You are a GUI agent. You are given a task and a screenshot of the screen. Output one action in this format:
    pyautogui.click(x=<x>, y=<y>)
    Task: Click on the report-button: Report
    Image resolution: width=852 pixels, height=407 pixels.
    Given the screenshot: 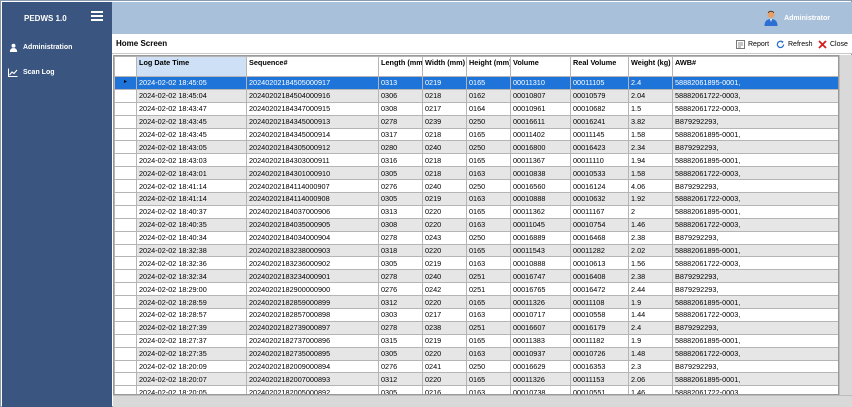 What is the action you would take?
    pyautogui.click(x=752, y=44)
    